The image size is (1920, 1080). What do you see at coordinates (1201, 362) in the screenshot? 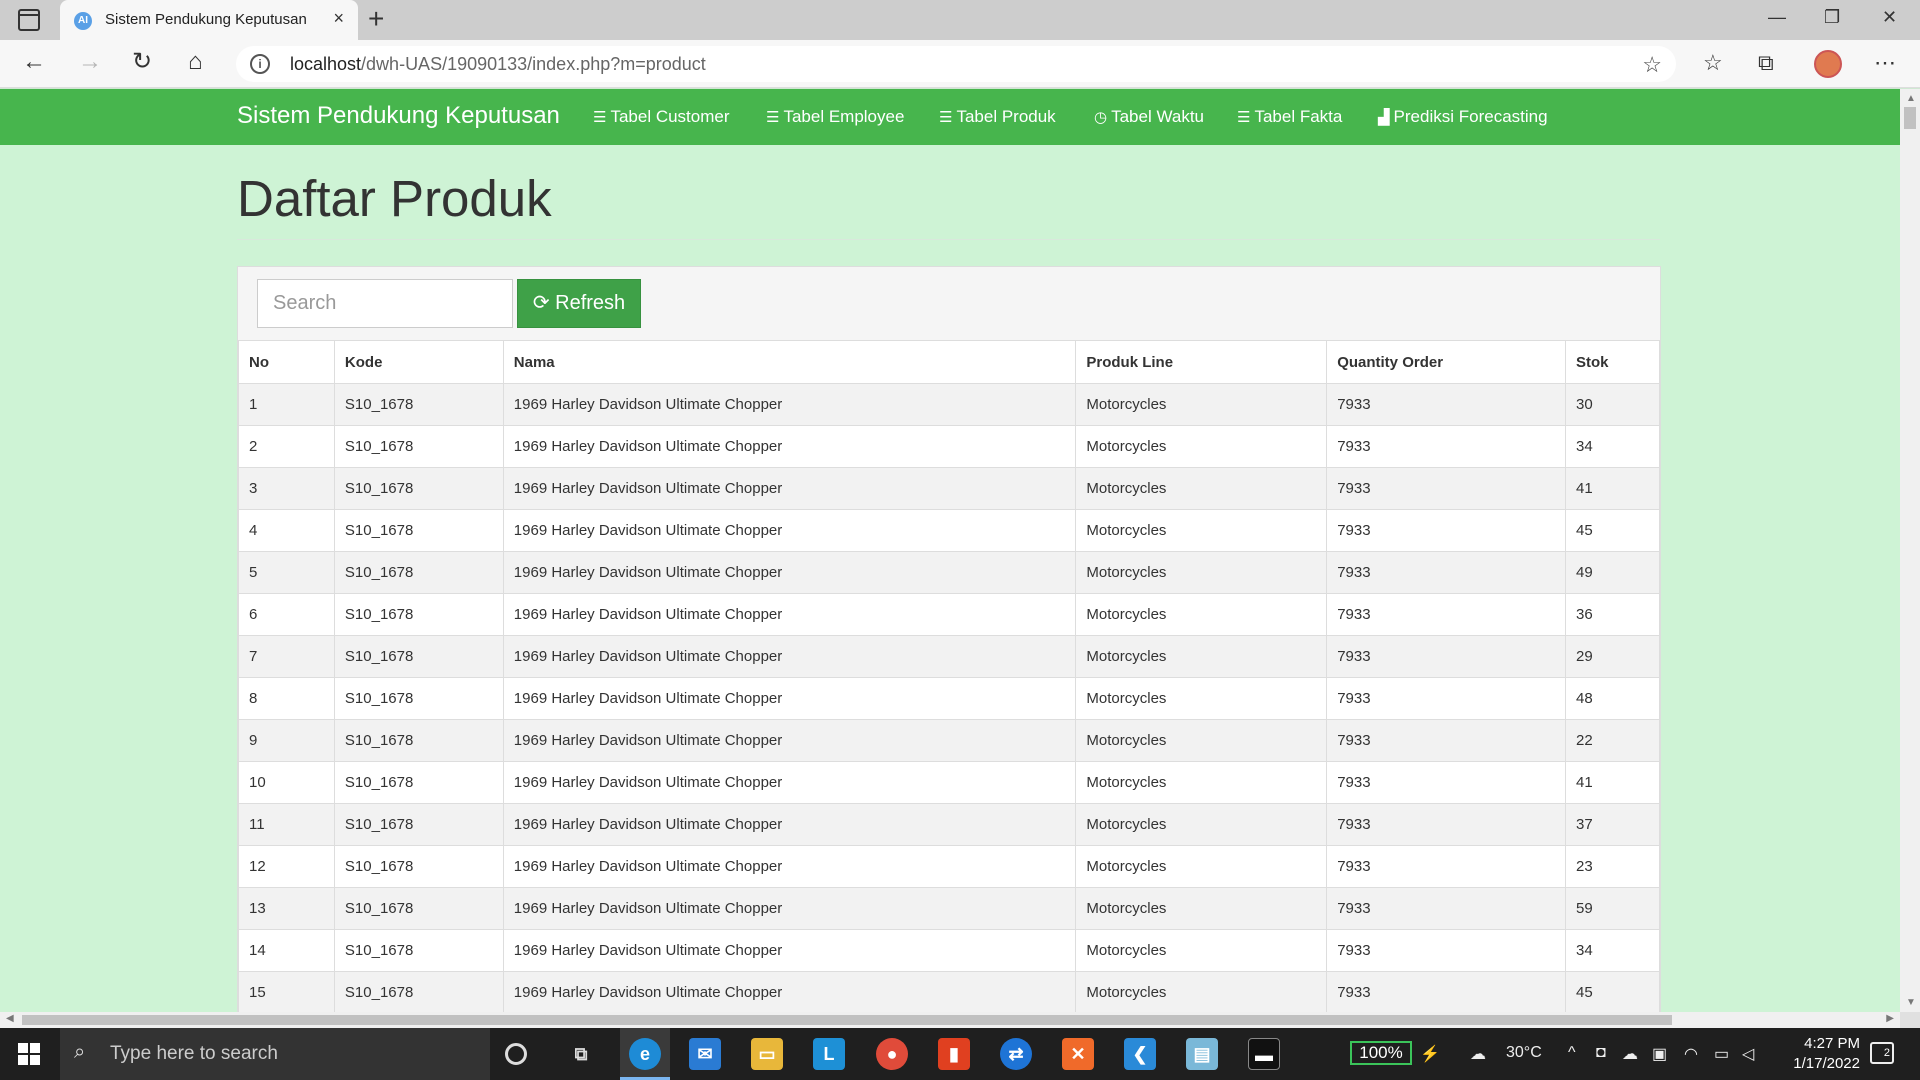
I see `header-produk-line: Produk Line` at bounding box center [1201, 362].